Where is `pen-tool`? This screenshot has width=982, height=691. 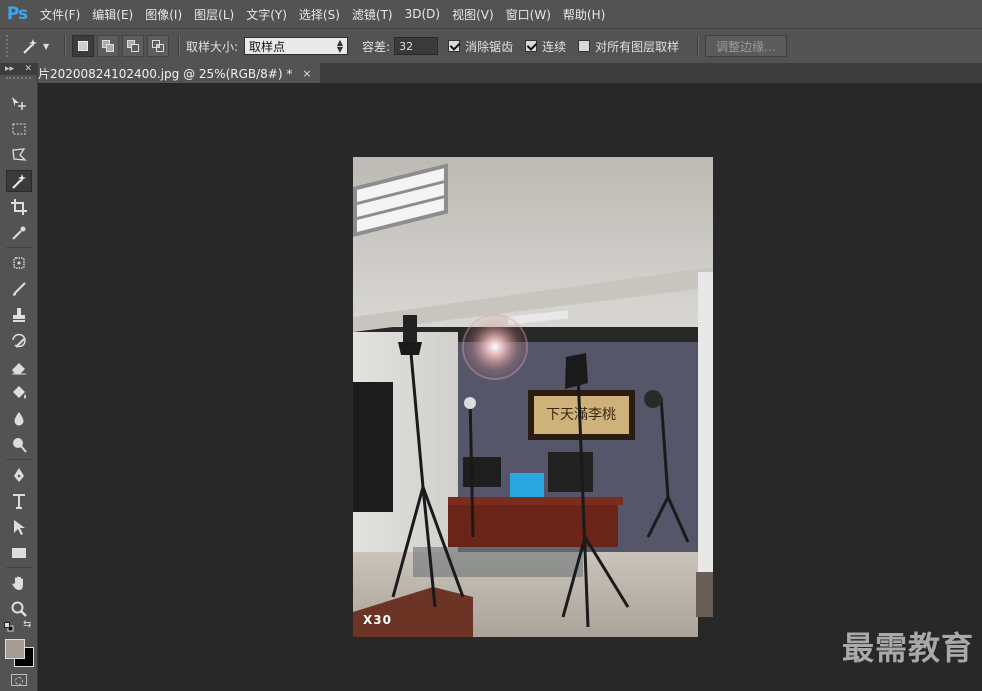
pen-tool is located at coordinates (19, 475).